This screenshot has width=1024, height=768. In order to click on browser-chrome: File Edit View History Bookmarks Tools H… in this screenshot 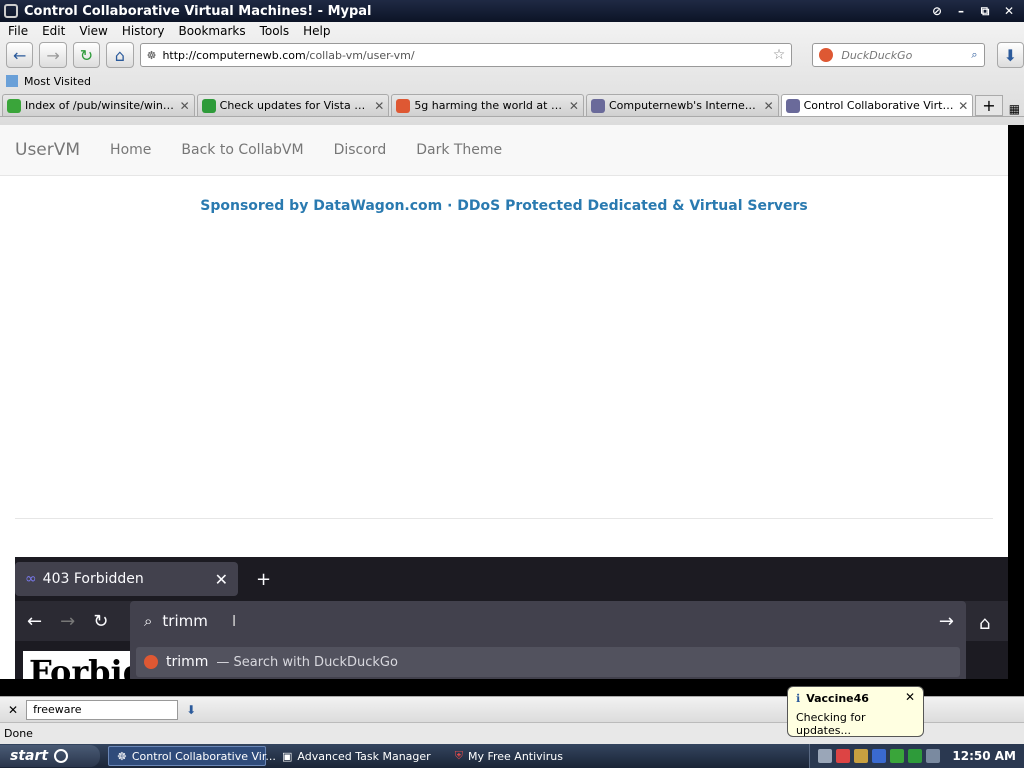, I will do `click(512, 73)`.